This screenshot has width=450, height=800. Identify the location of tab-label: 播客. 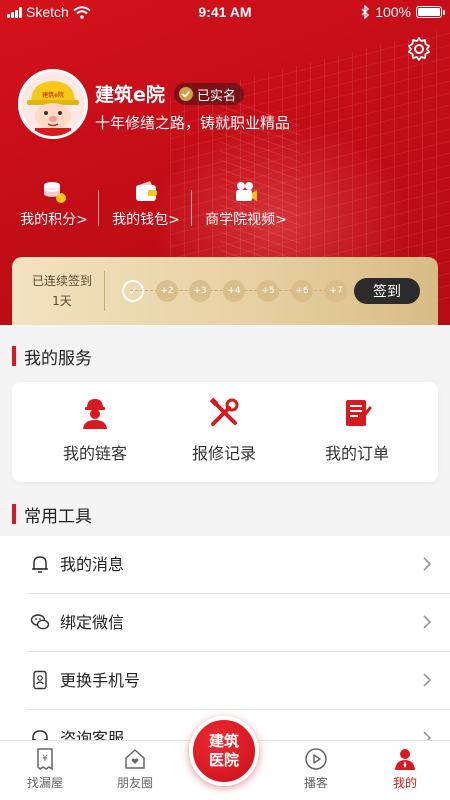
(315, 783).